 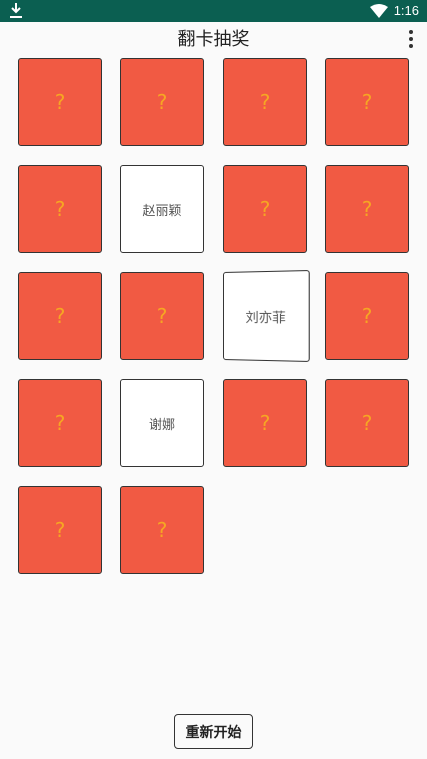 I want to click on card-name-label: 刘亦菲, so click(x=265, y=318).